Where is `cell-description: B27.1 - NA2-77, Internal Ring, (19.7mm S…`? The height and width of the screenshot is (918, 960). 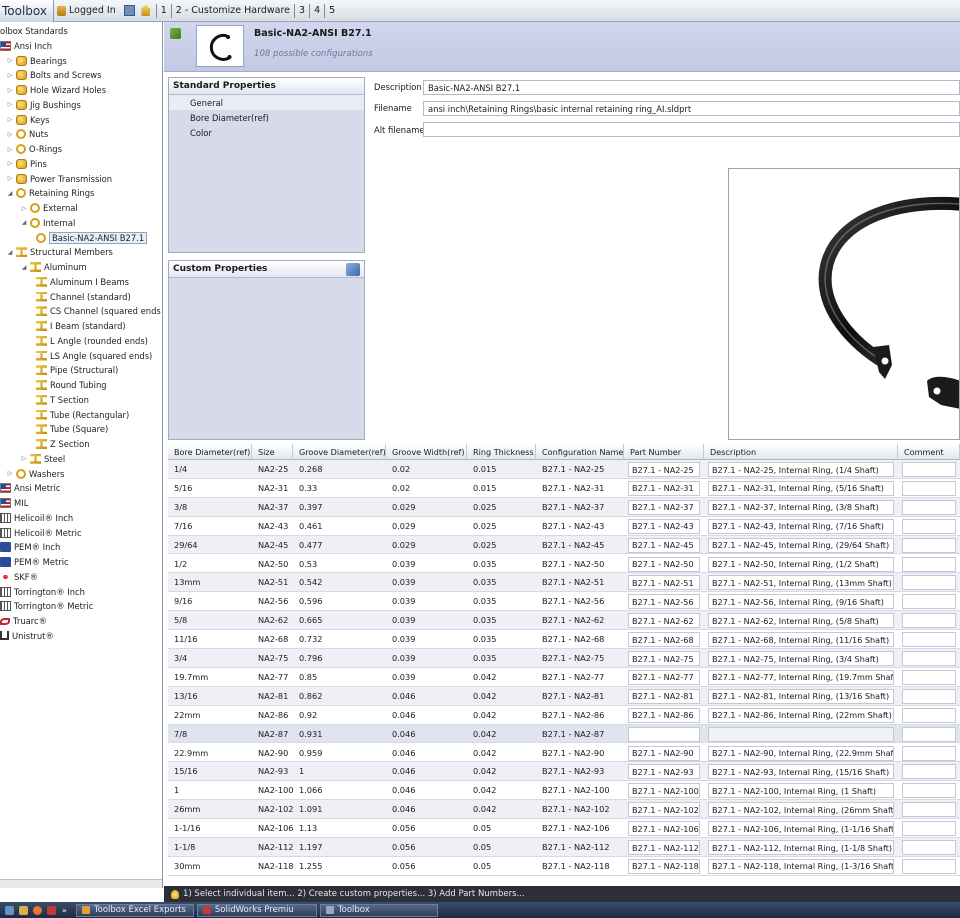 cell-description: B27.1 - NA2-77, Internal Ring, (19.7mm S… is located at coordinates (801, 677).